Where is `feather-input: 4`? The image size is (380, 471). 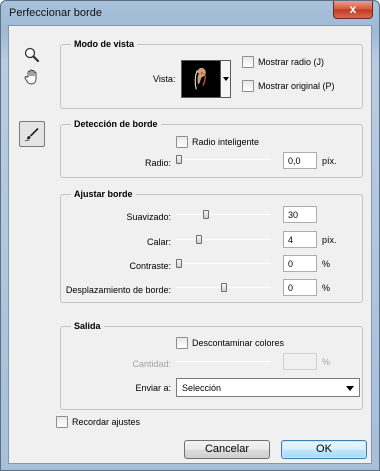 feather-input: 4 is located at coordinates (300, 239).